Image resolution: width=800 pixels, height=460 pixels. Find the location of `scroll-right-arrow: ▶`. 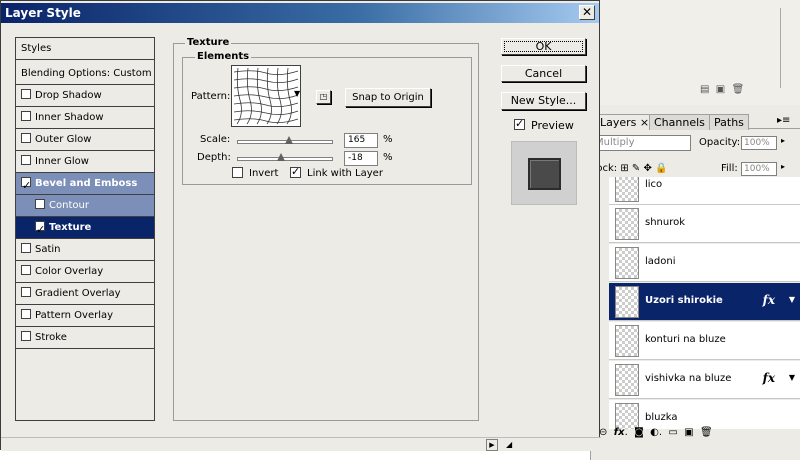

scroll-right-arrow: ▶ is located at coordinates (492, 445).